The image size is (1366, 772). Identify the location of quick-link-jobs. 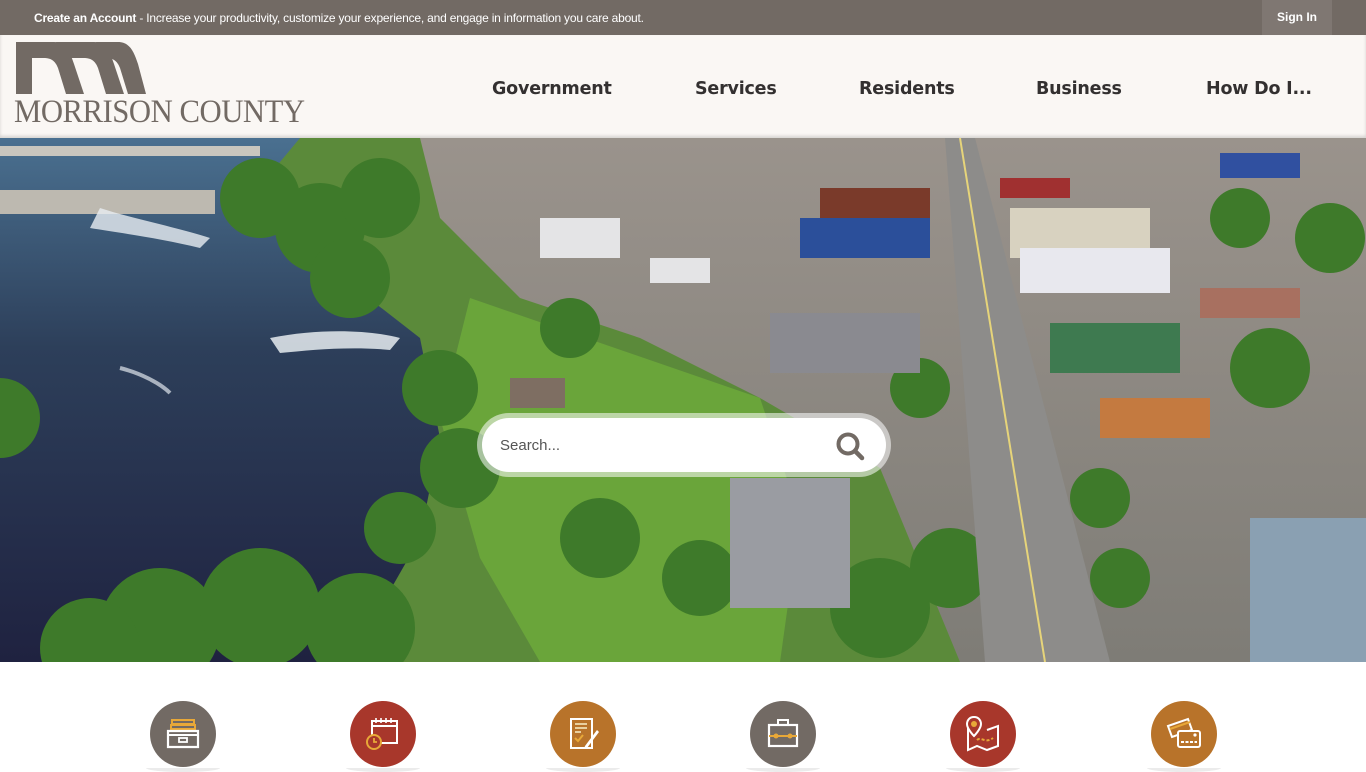
(783, 736).